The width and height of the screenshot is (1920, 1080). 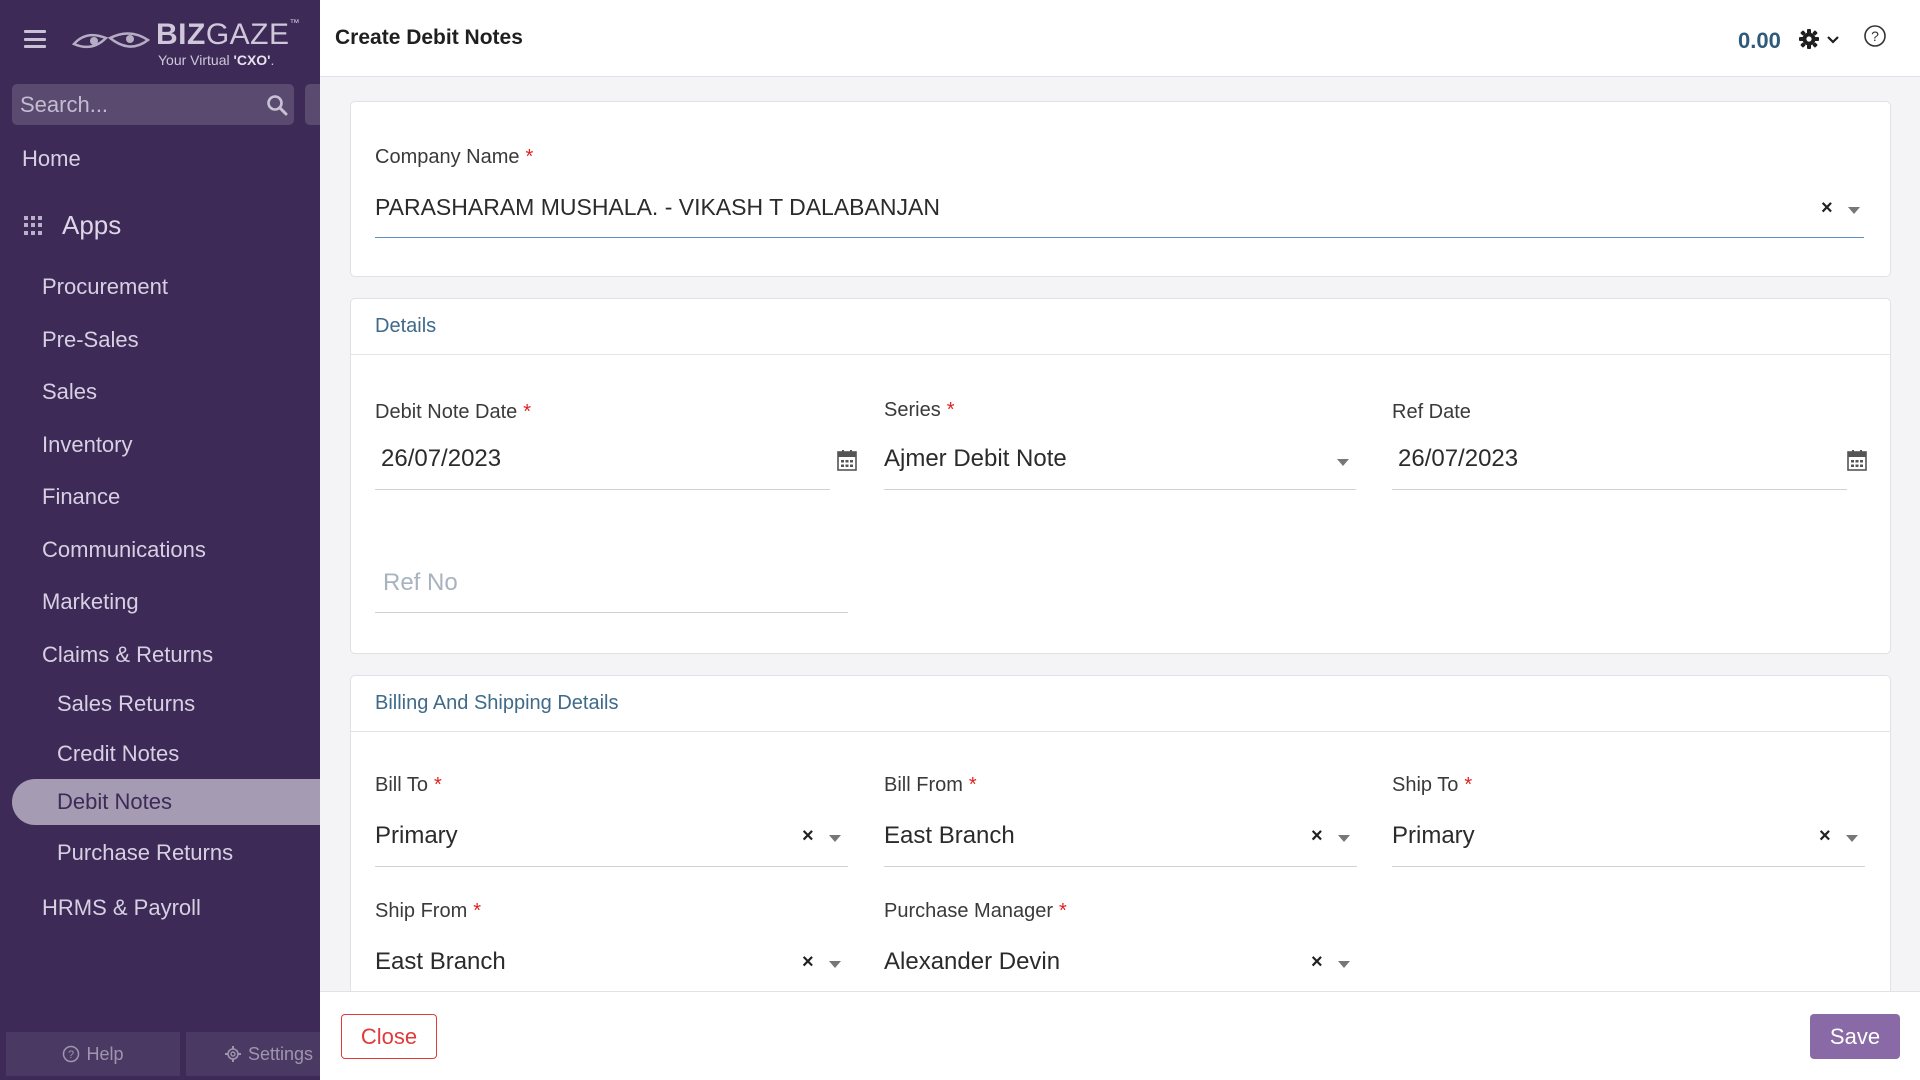 I want to click on ref-no-underline, so click(x=611, y=612).